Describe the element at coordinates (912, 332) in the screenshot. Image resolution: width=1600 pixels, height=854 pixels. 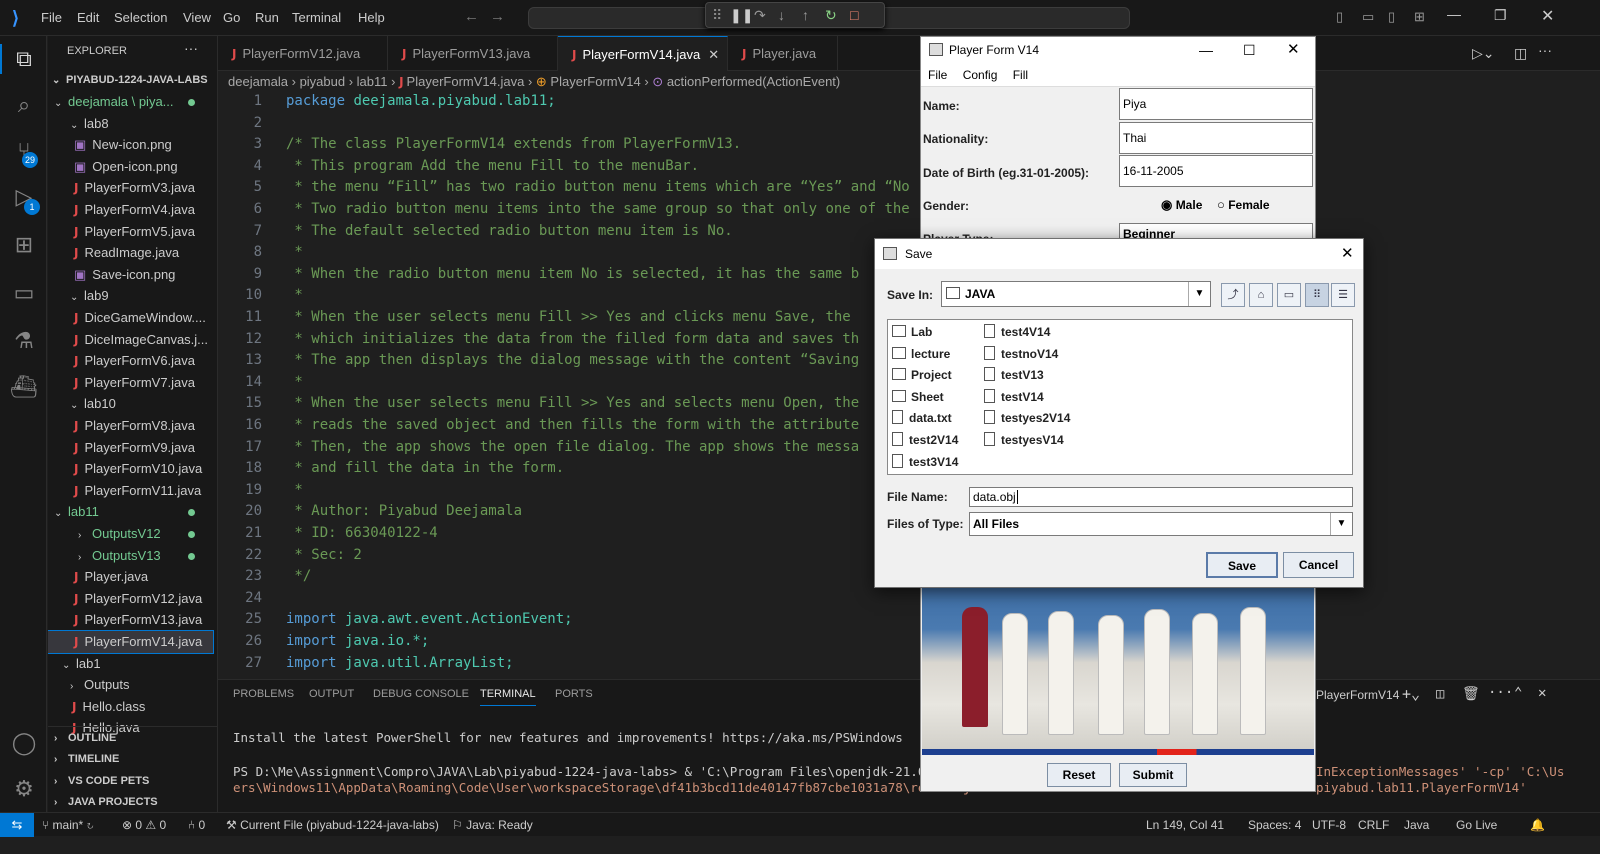
I see `file-list-item: Lab` at that location.